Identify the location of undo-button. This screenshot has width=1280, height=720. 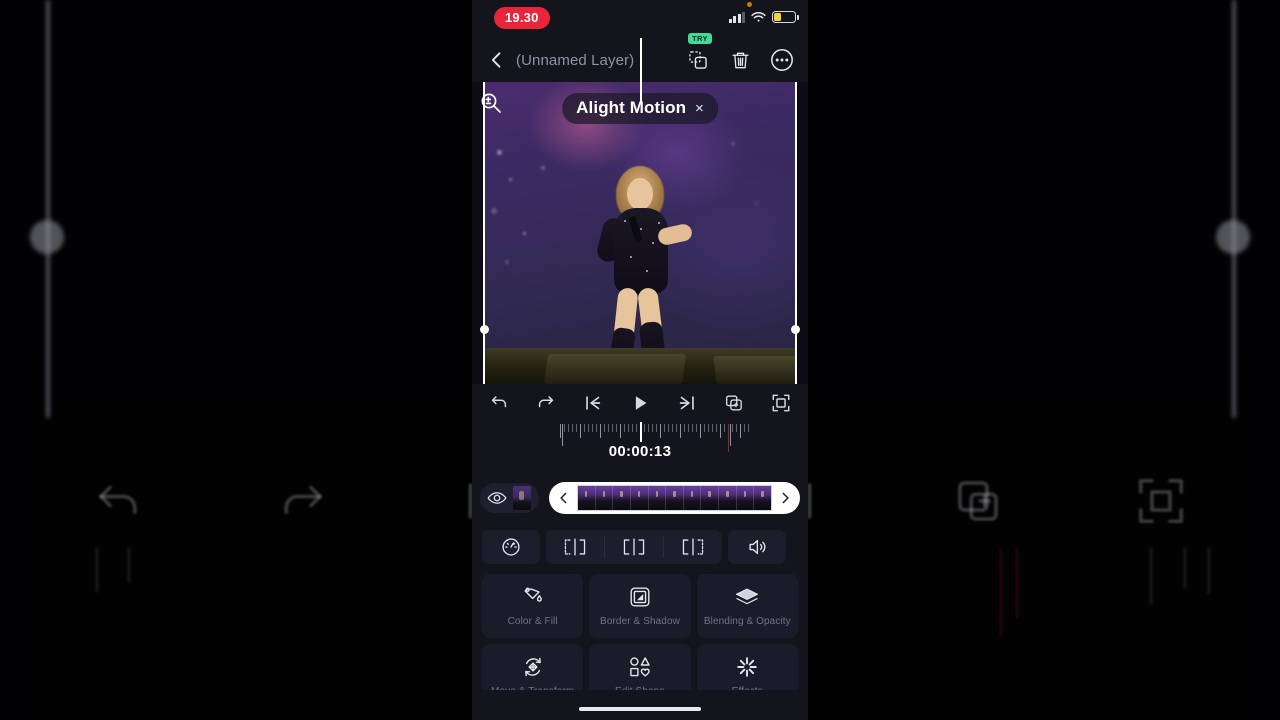
(499, 403).